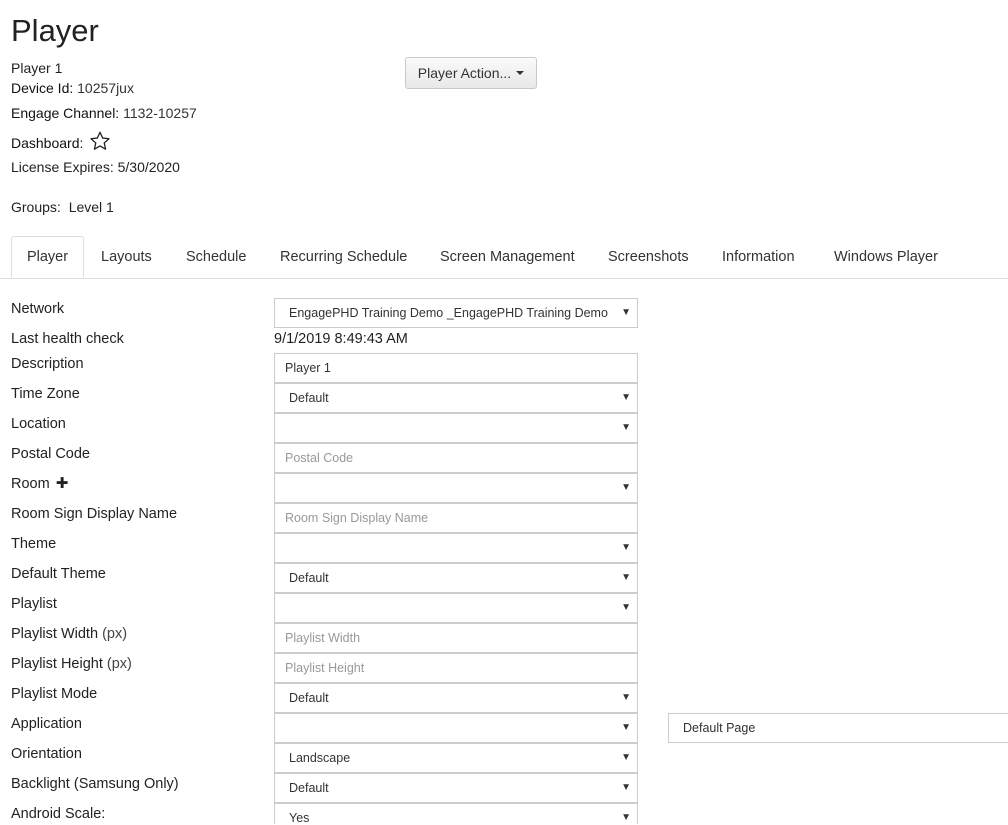 The image size is (1008, 825). What do you see at coordinates (456, 728) in the screenshot?
I see `application-select: ▼` at bounding box center [456, 728].